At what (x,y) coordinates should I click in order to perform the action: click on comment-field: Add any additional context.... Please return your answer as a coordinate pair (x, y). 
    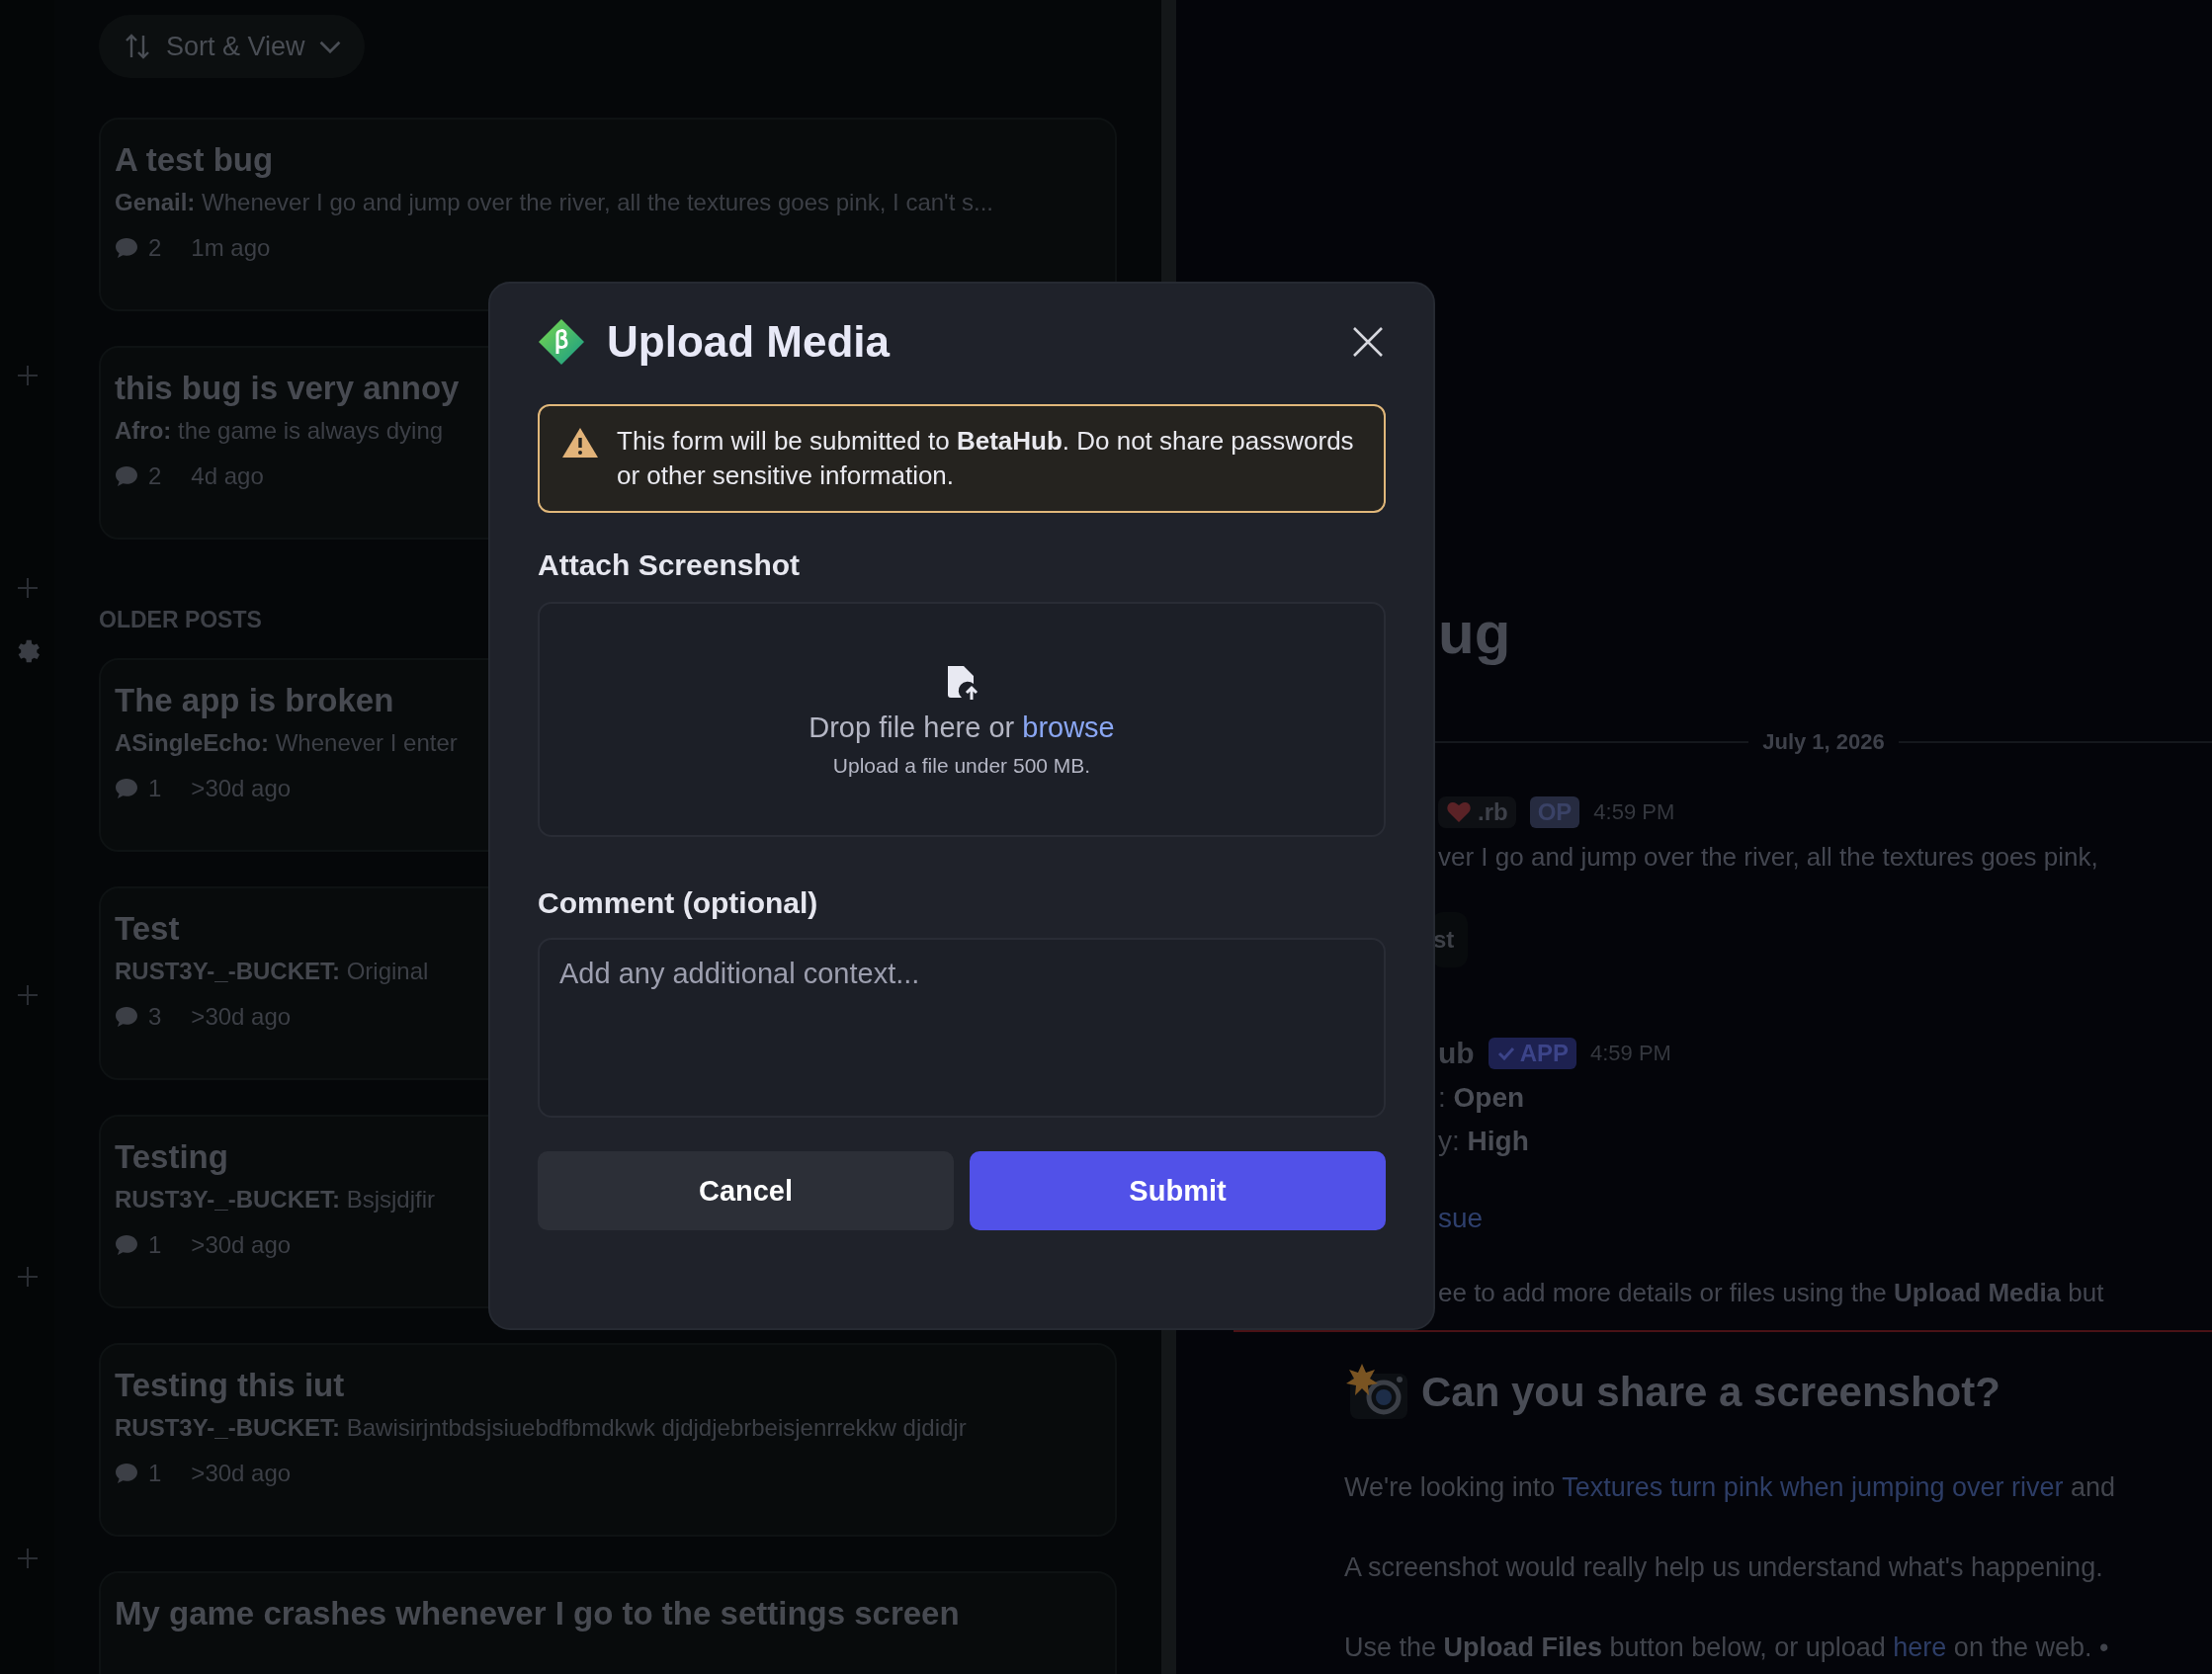
    Looking at the image, I should click on (962, 1028).